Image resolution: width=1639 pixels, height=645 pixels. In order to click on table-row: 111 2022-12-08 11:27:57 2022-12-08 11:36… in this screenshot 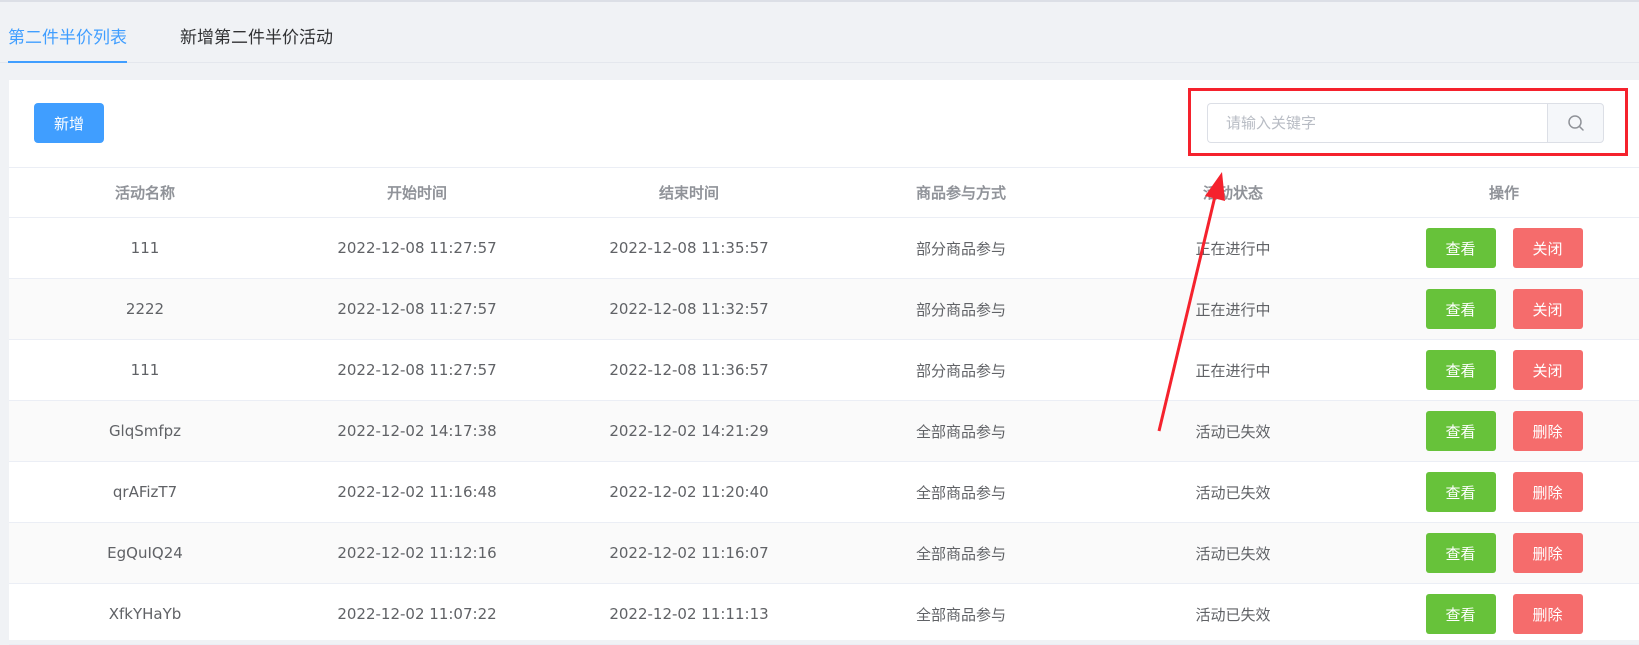, I will do `click(824, 370)`.